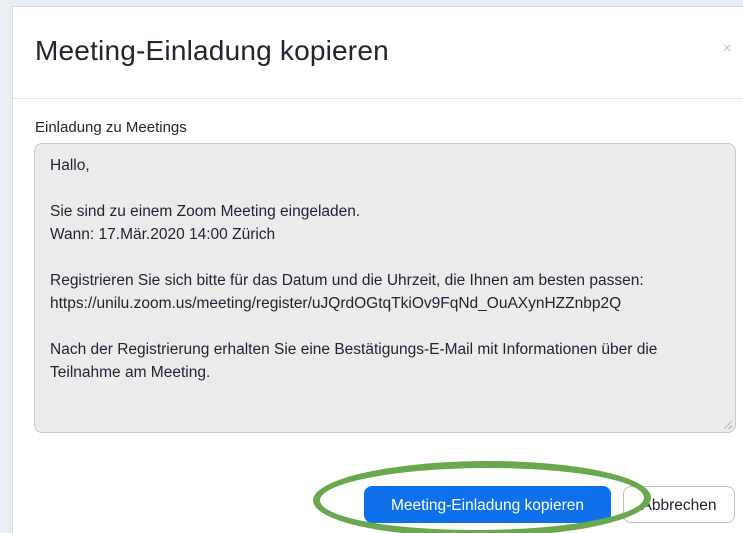 The height and width of the screenshot is (533, 743). Describe the element at coordinates (378, 98) in the screenshot. I see `header-divider` at that location.